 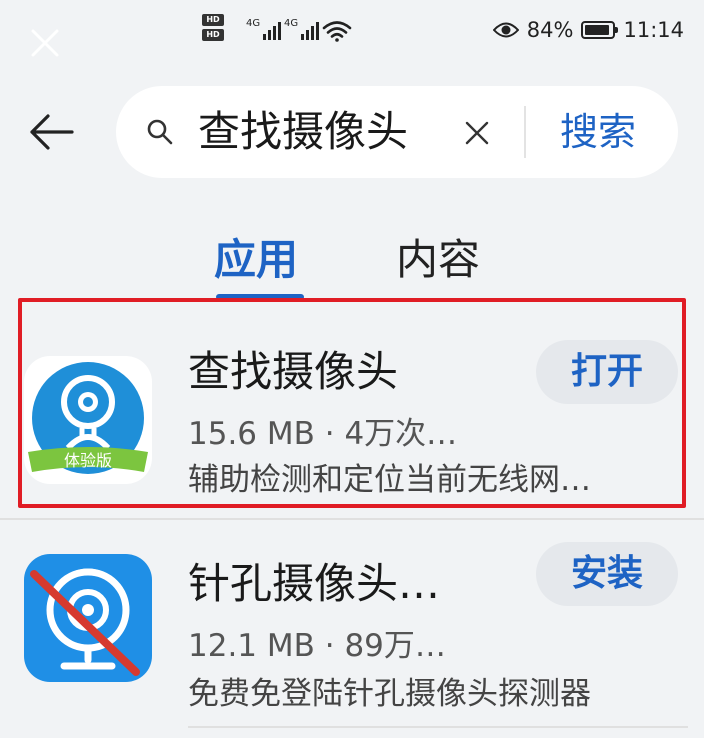 What do you see at coordinates (653, 30) in the screenshot?
I see `clock: 11:14` at bounding box center [653, 30].